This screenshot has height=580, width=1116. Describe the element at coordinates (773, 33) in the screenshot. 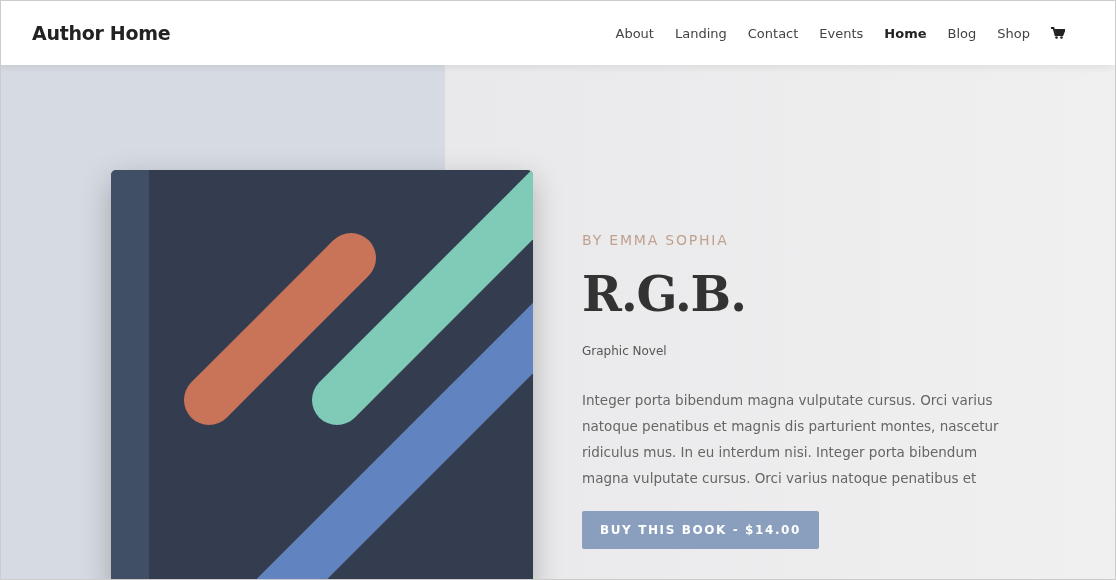

I see `nav-link: Contact` at that location.